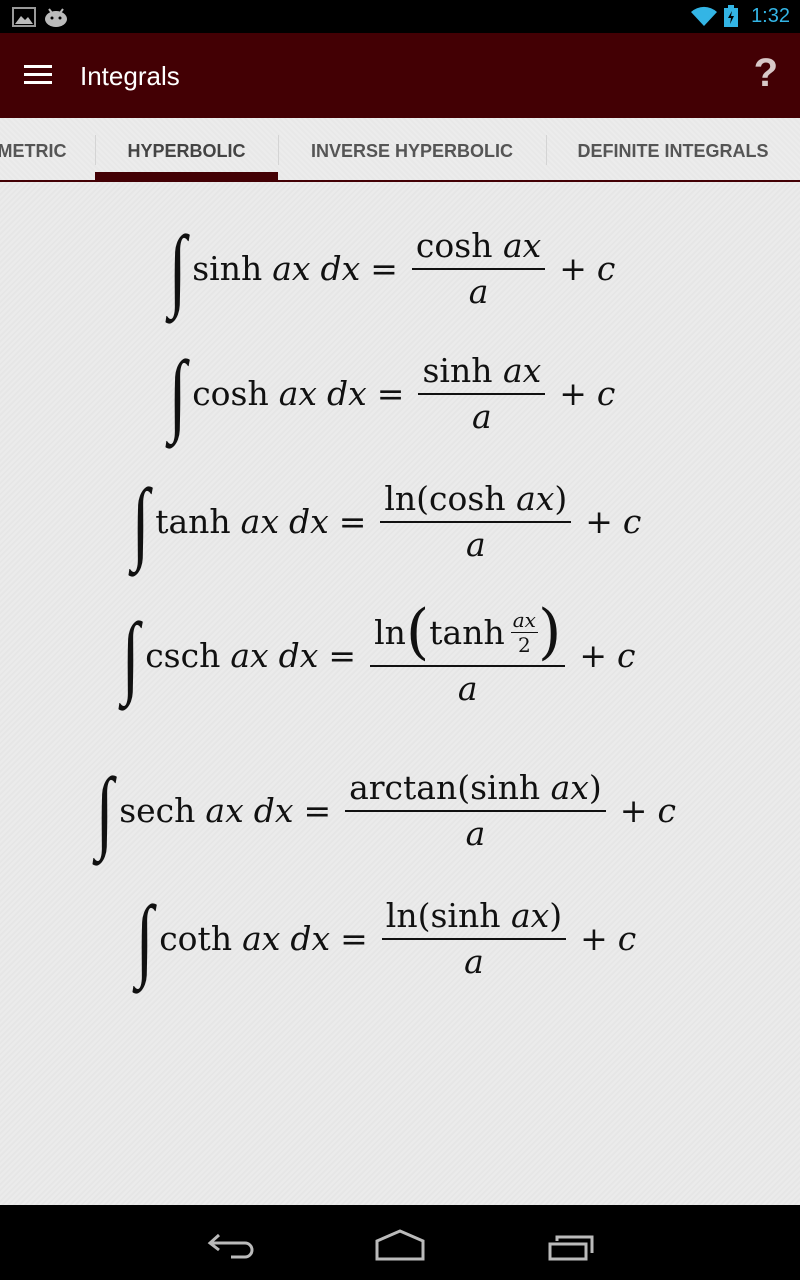  Describe the element at coordinates (549, 632) in the screenshot. I see `right-paren: )` at that location.